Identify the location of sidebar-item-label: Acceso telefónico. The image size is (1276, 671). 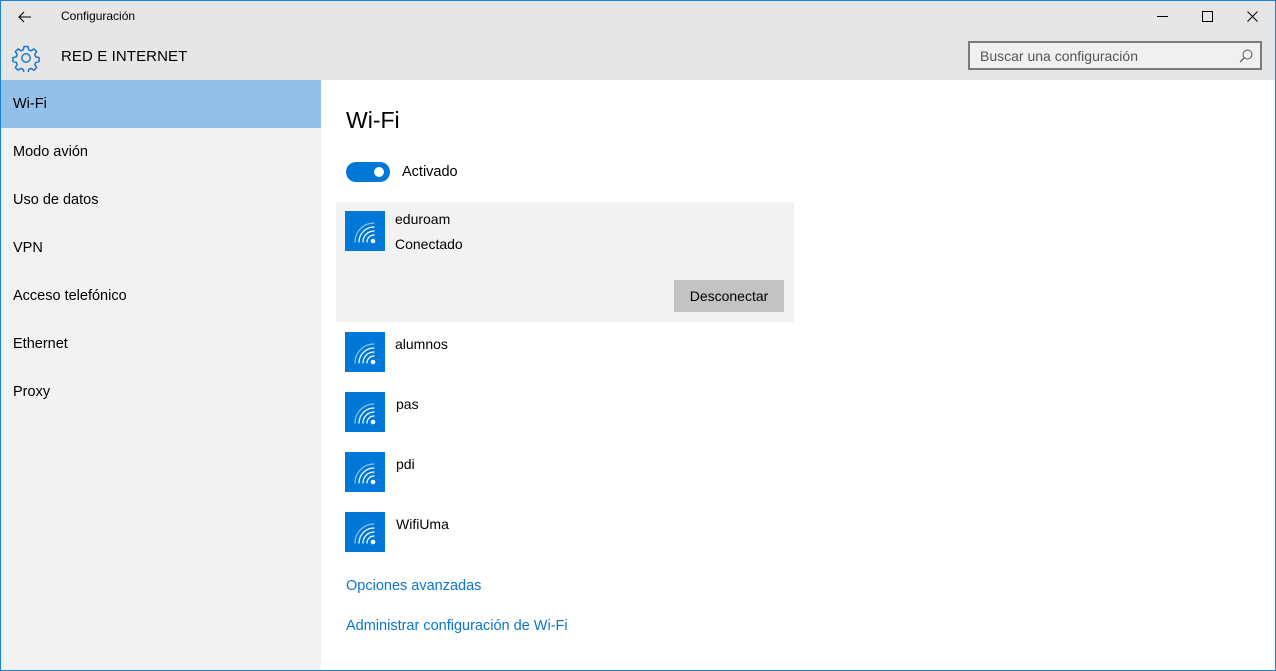
(70, 296).